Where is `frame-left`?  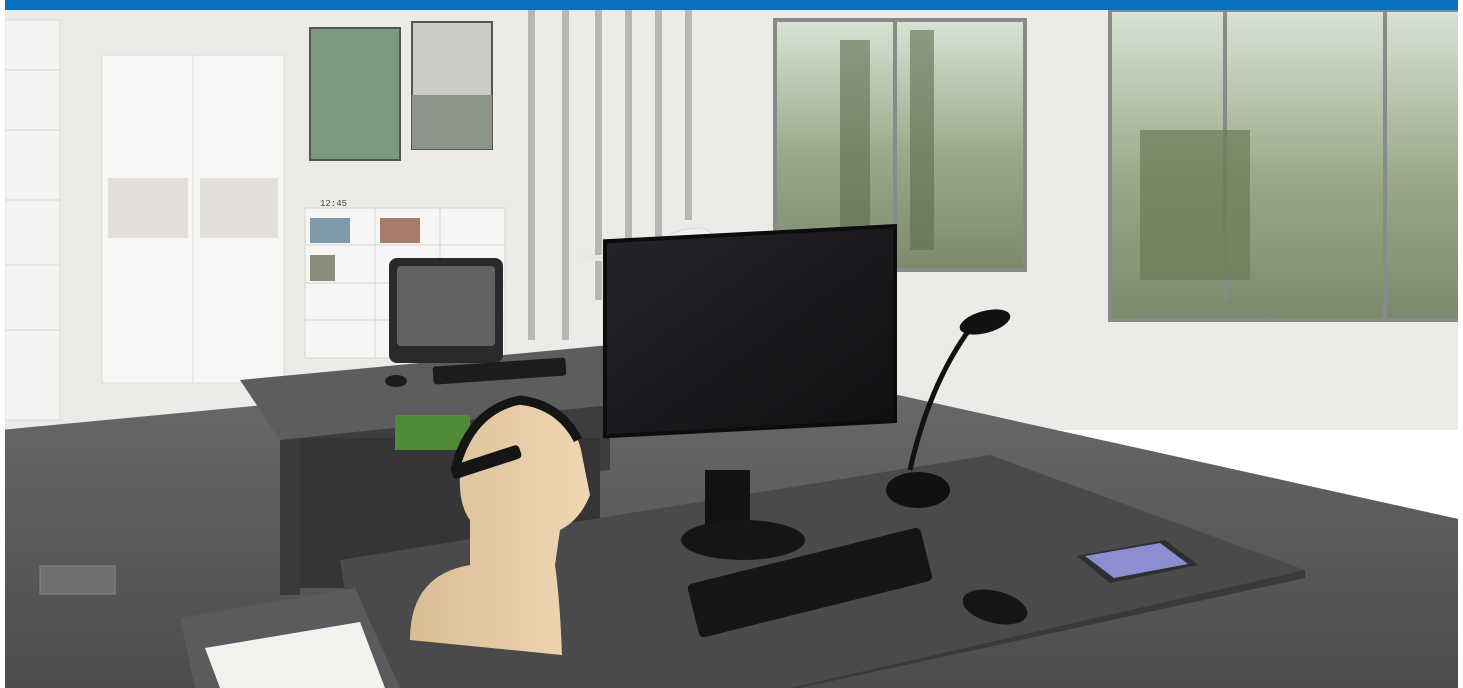 frame-left is located at coordinates (2, 344).